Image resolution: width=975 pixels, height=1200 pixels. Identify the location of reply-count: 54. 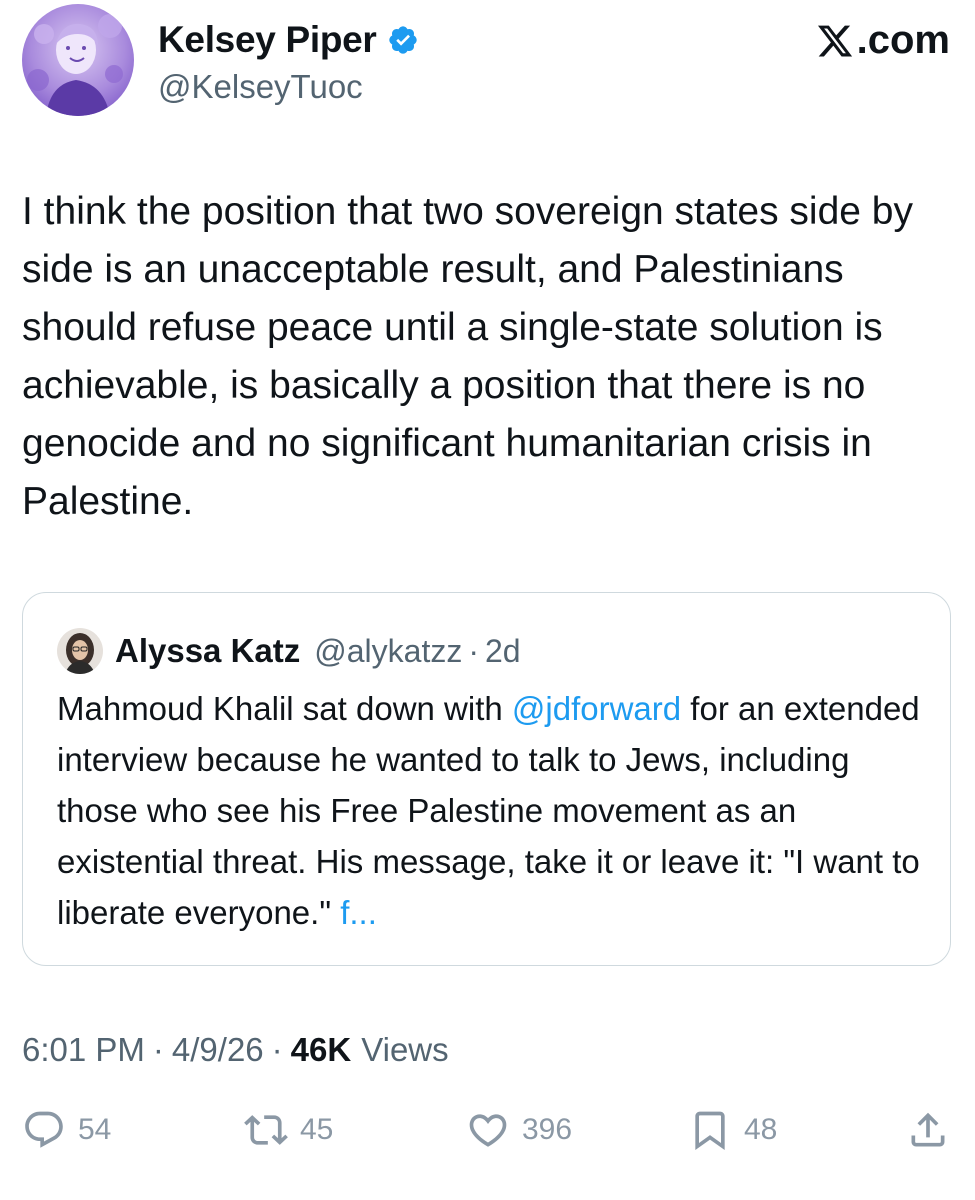
(95, 1129).